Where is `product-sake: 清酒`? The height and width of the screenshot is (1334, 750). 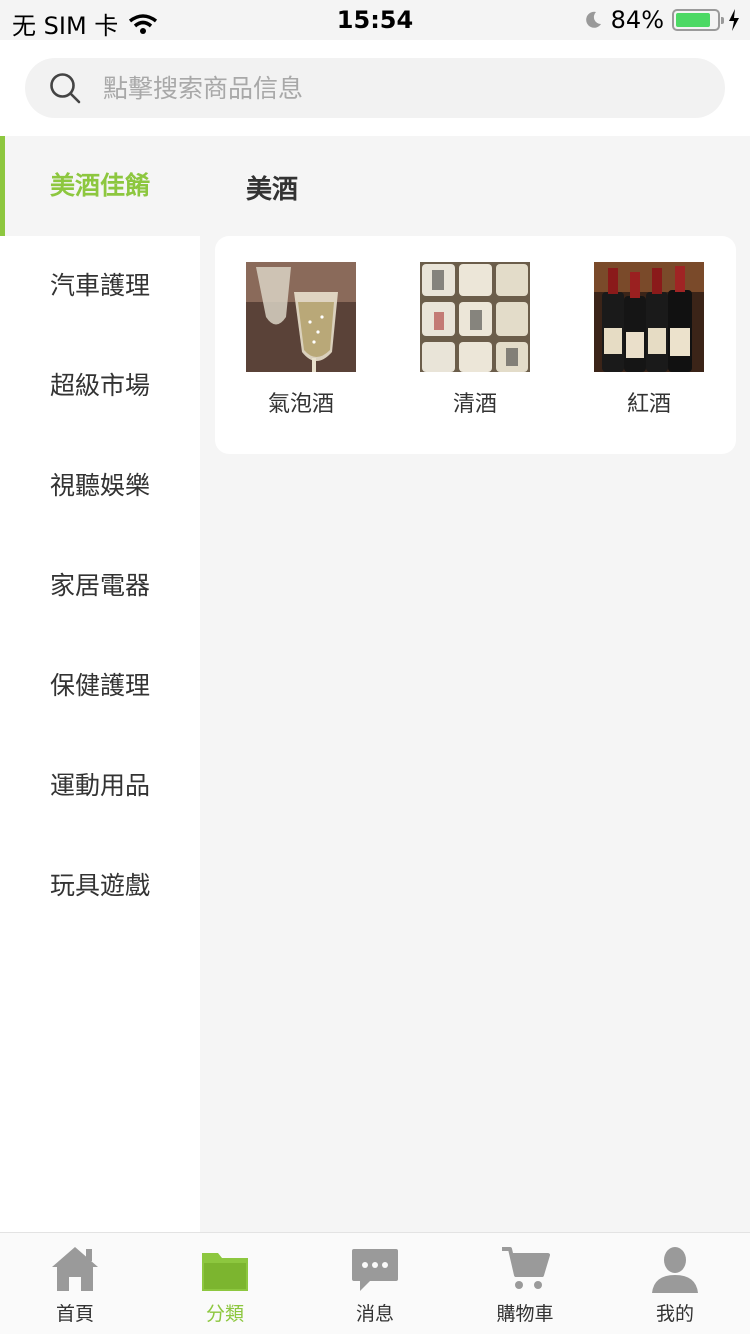
product-sake: 清酒 is located at coordinates (475, 340).